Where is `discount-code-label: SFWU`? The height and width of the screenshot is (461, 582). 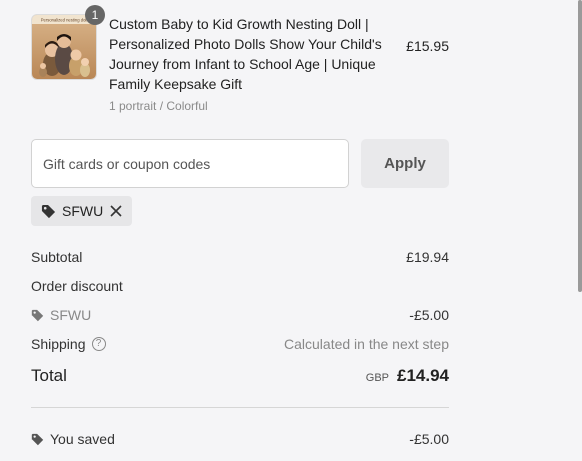 discount-code-label: SFWU is located at coordinates (71, 315).